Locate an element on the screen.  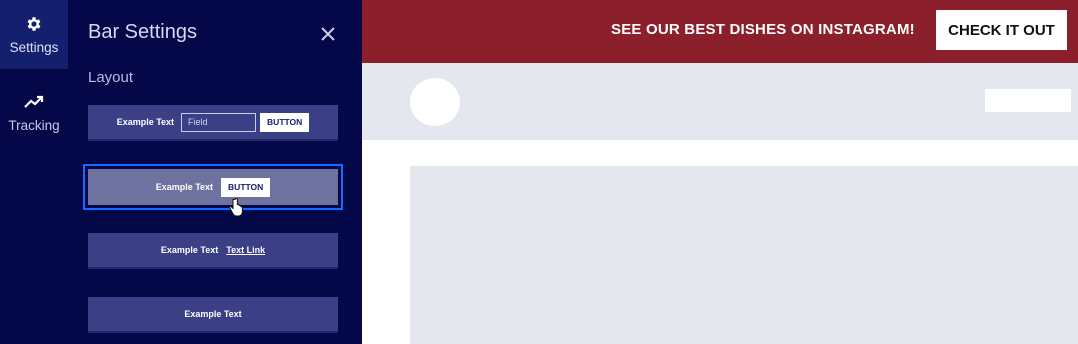
site-header-placeholder is located at coordinates (720, 101).